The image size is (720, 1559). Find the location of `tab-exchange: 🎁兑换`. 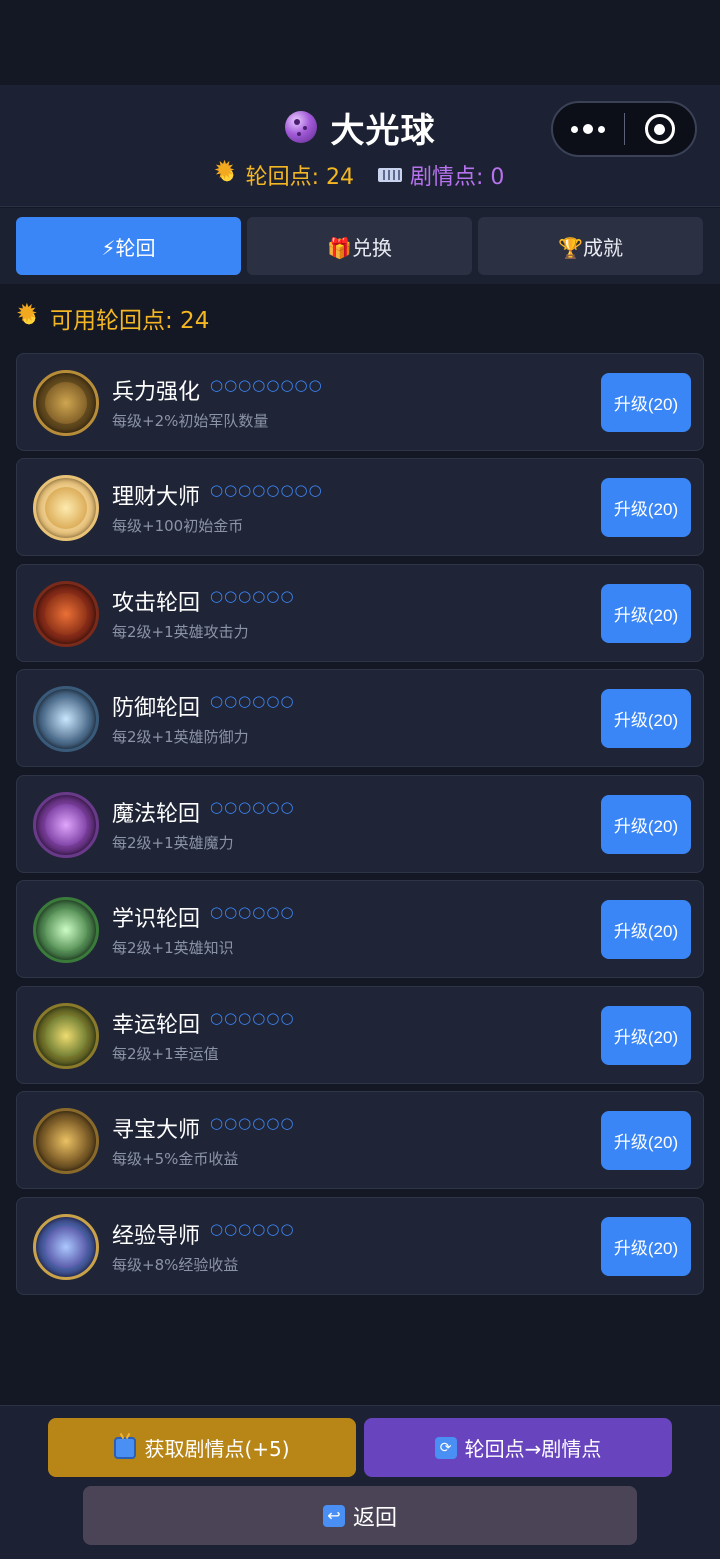

tab-exchange: 🎁兑换 is located at coordinates (359, 246).